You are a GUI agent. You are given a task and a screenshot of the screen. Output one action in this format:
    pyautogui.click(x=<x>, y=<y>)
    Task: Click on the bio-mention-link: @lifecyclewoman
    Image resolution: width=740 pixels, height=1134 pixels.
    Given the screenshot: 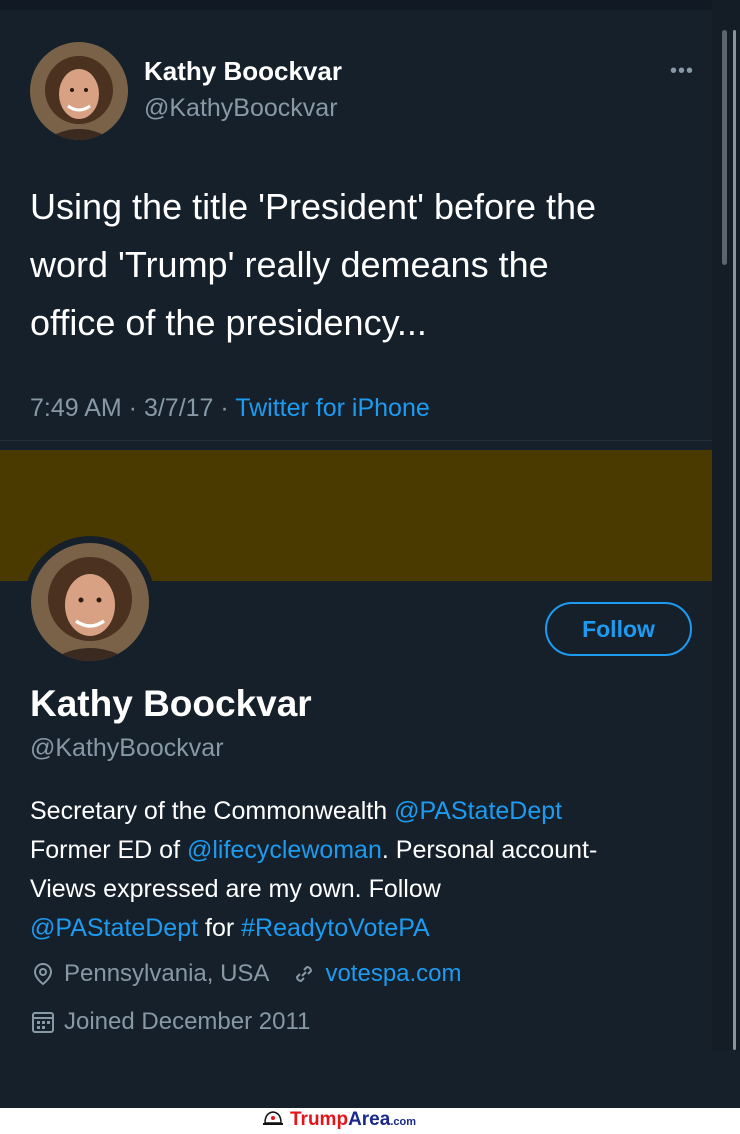 What is the action you would take?
    pyautogui.click(x=284, y=850)
    